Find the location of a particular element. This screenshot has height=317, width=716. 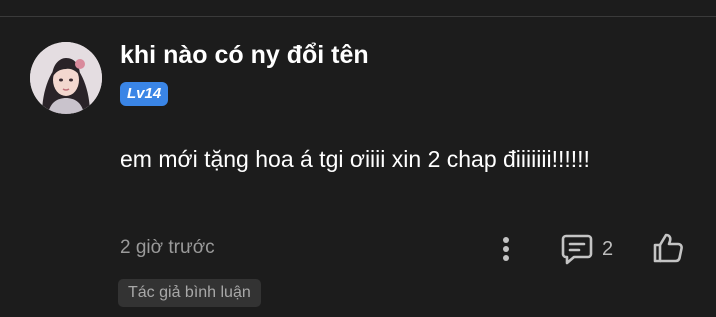

thumbs-up-icon is located at coordinates (668, 248).